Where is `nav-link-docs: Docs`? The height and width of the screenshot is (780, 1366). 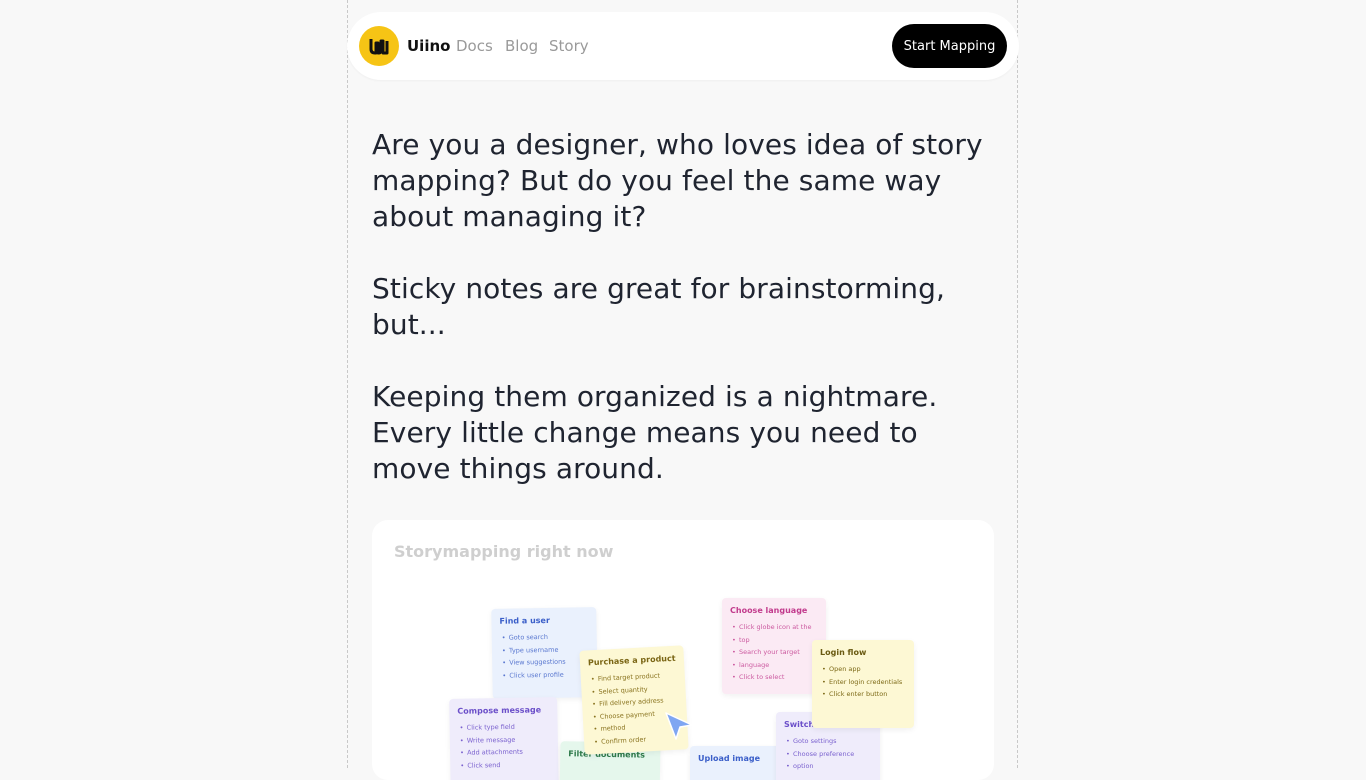
nav-link-docs: Docs is located at coordinates (474, 46).